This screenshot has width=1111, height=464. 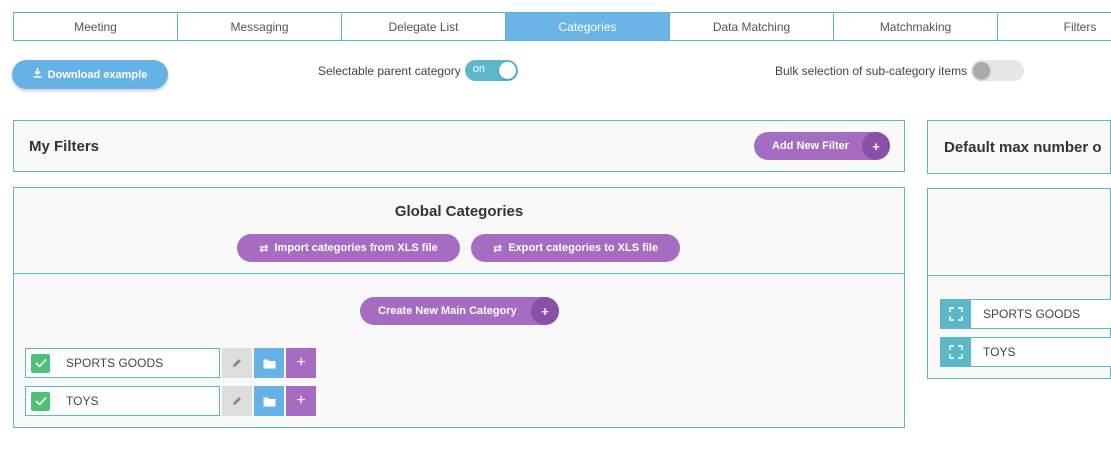 I want to click on bulk-selection-label: Bulk selection of sub-category items, so click(x=871, y=70).